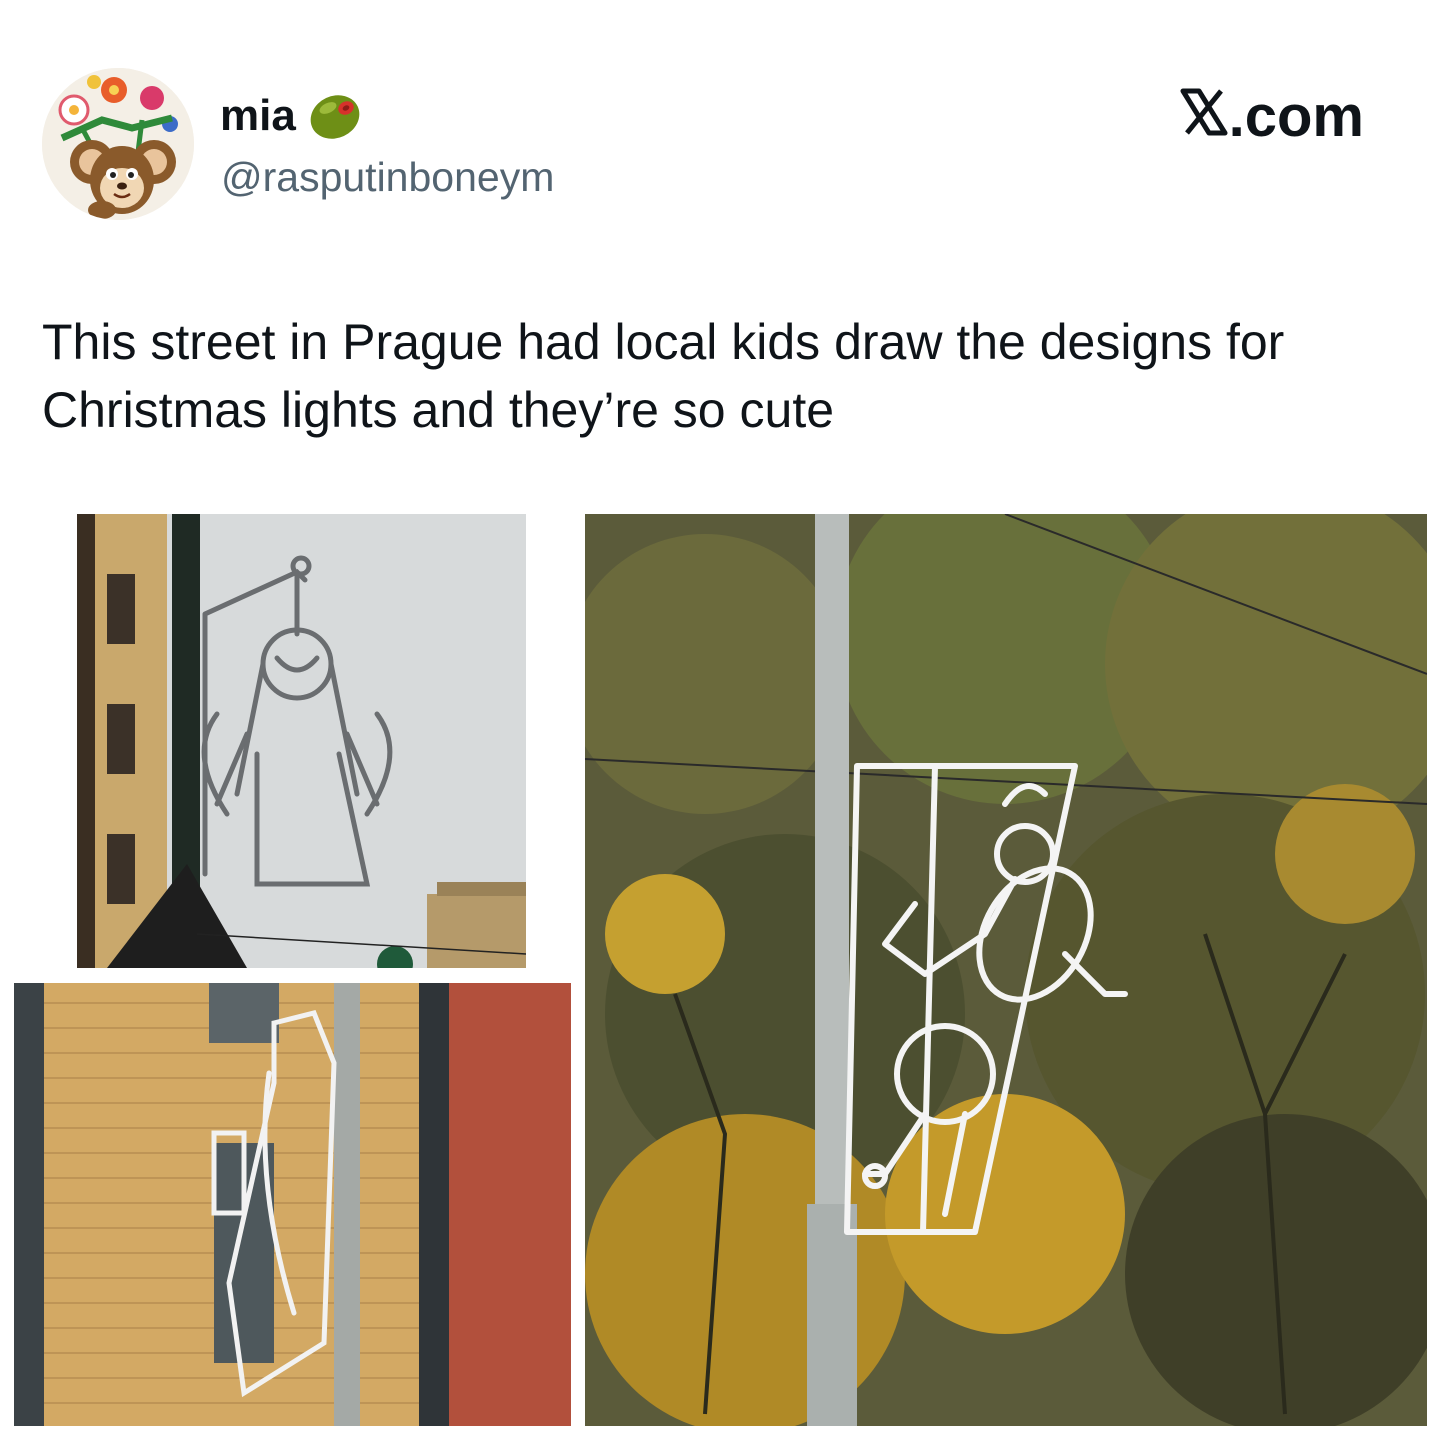  Describe the element at coordinates (258, 115) in the screenshot. I see `display-name-text: mia` at that location.